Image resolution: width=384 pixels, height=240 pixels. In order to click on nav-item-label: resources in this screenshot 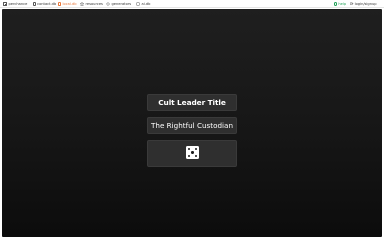, I will do `click(94, 4)`.